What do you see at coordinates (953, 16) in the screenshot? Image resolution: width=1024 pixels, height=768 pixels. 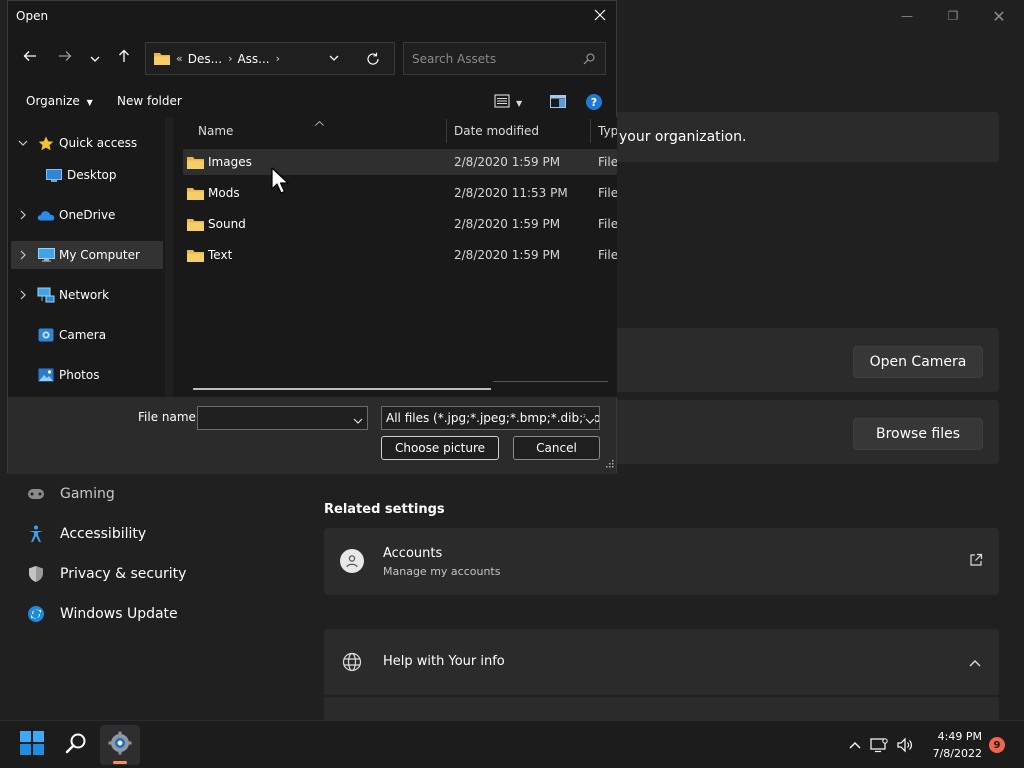 I see `maximize-button: ❐` at bounding box center [953, 16].